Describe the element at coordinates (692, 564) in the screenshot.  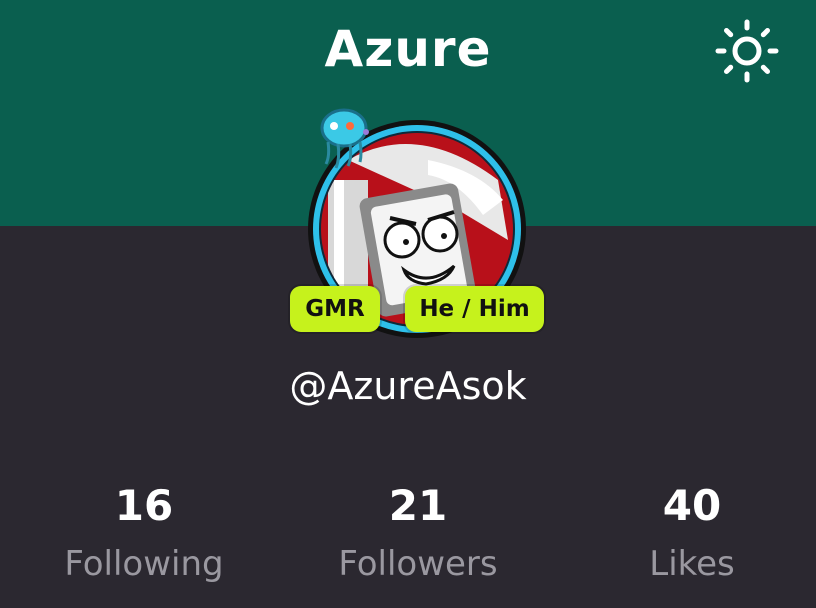
I see `stat-label: Likes` at that location.